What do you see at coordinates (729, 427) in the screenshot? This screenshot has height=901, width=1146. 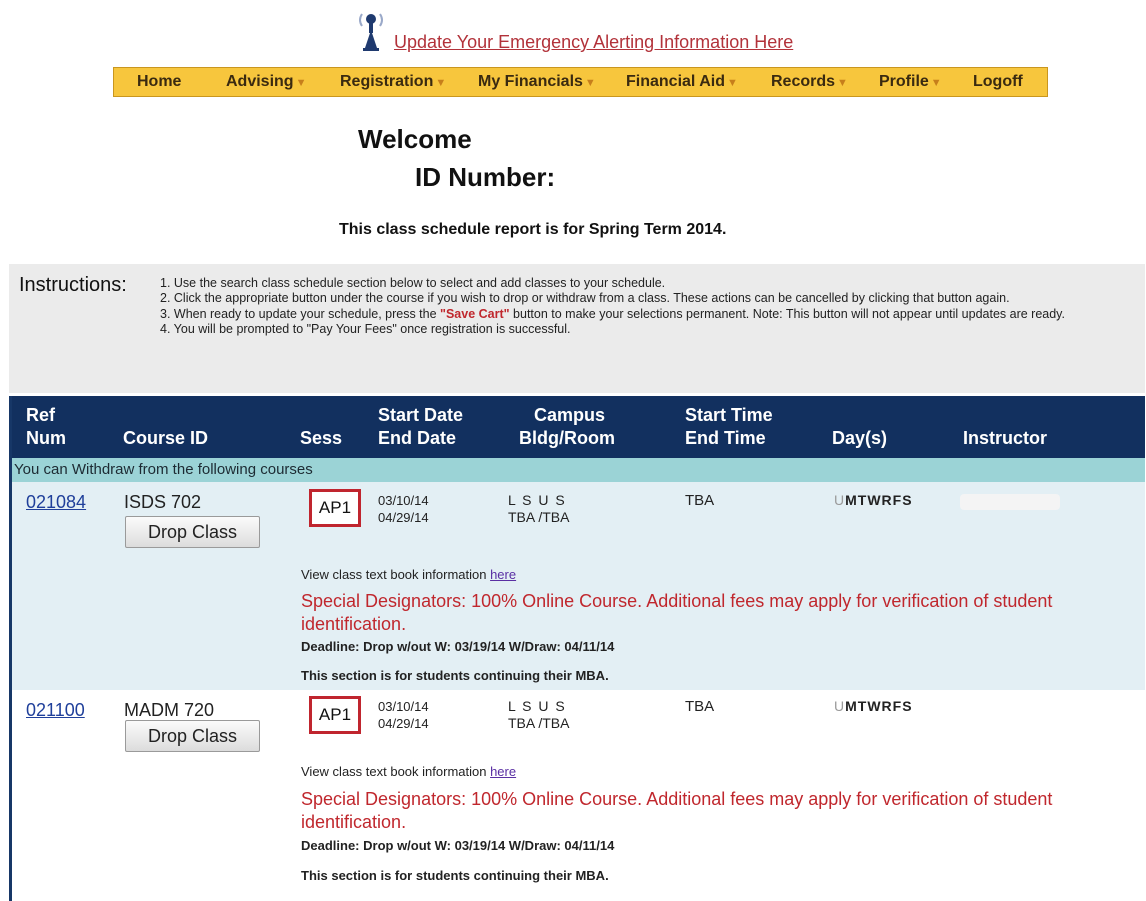 I see `header-time: Start Time End Time` at bounding box center [729, 427].